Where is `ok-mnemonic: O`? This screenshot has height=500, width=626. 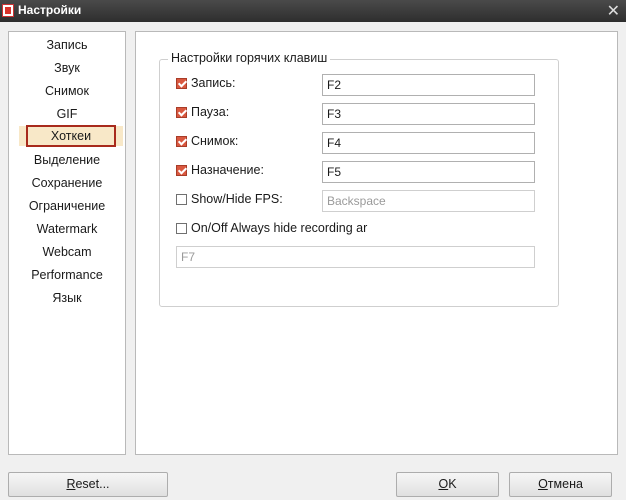 ok-mnemonic: O is located at coordinates (443, 484).